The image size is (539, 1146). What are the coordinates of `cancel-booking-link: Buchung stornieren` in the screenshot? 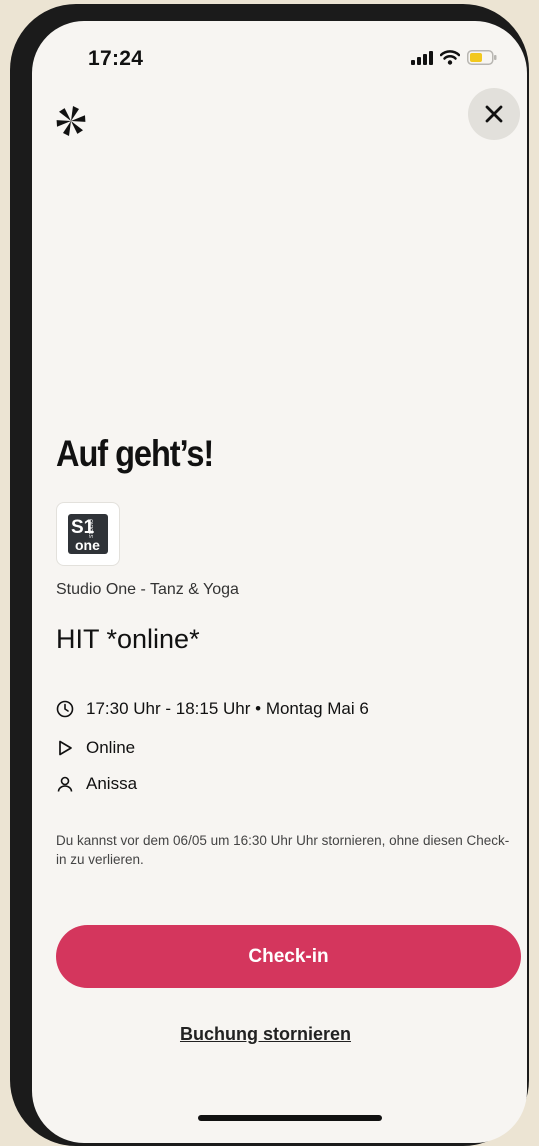 It's located at (265, 1034).